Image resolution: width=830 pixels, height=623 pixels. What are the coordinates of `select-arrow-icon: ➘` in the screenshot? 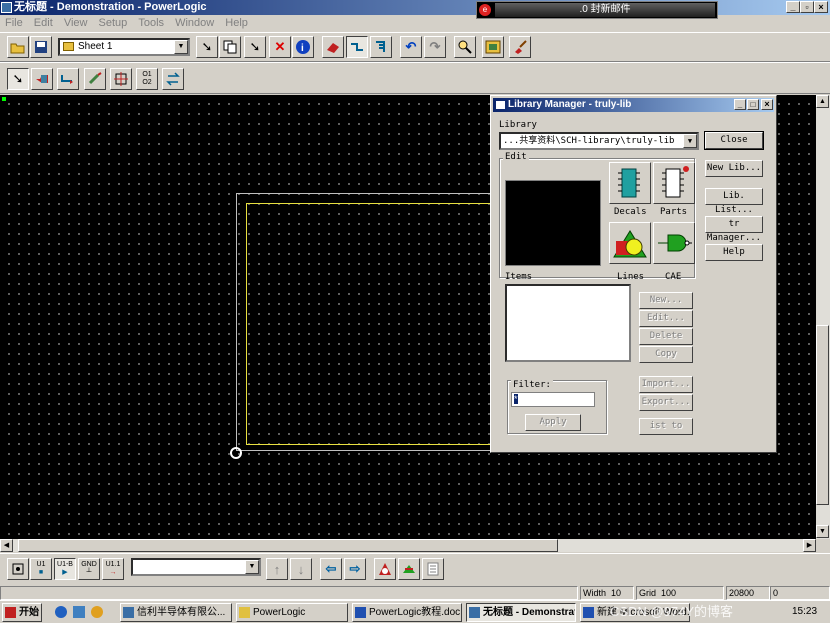 It's located at (207, 47).